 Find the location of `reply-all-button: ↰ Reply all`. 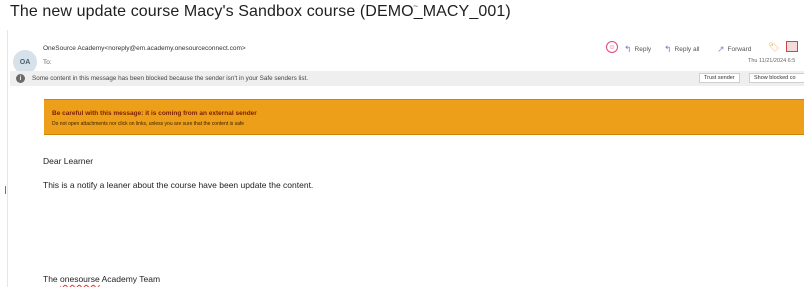

reply-all-button: ↰ Reply all is located at coordinates (681, 49).